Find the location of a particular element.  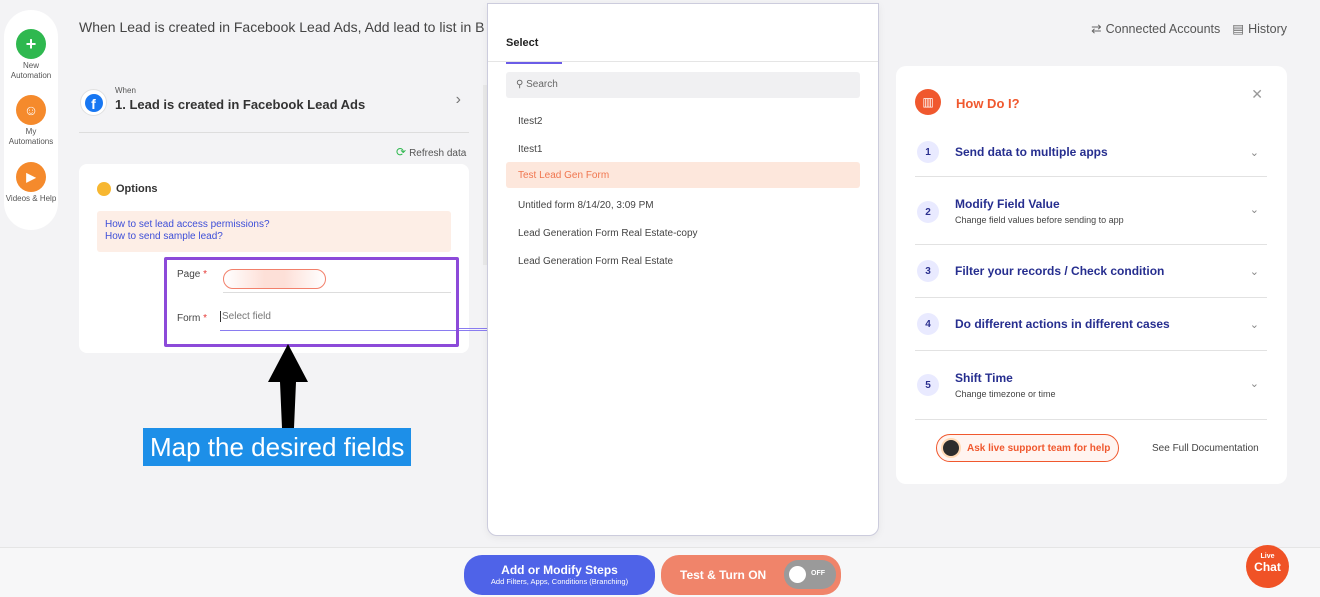

live-support-label: Ask live support team for help is located at coordinates (1039, 448).